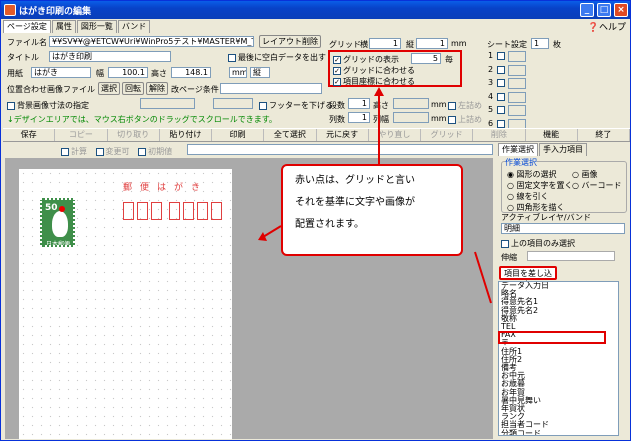 This screenshot has width=631, height=441. Describe the element at coordinates (544, 185) in the screenshot. I see `opt-fixed-text-label: 固定文字を置く` at that location.